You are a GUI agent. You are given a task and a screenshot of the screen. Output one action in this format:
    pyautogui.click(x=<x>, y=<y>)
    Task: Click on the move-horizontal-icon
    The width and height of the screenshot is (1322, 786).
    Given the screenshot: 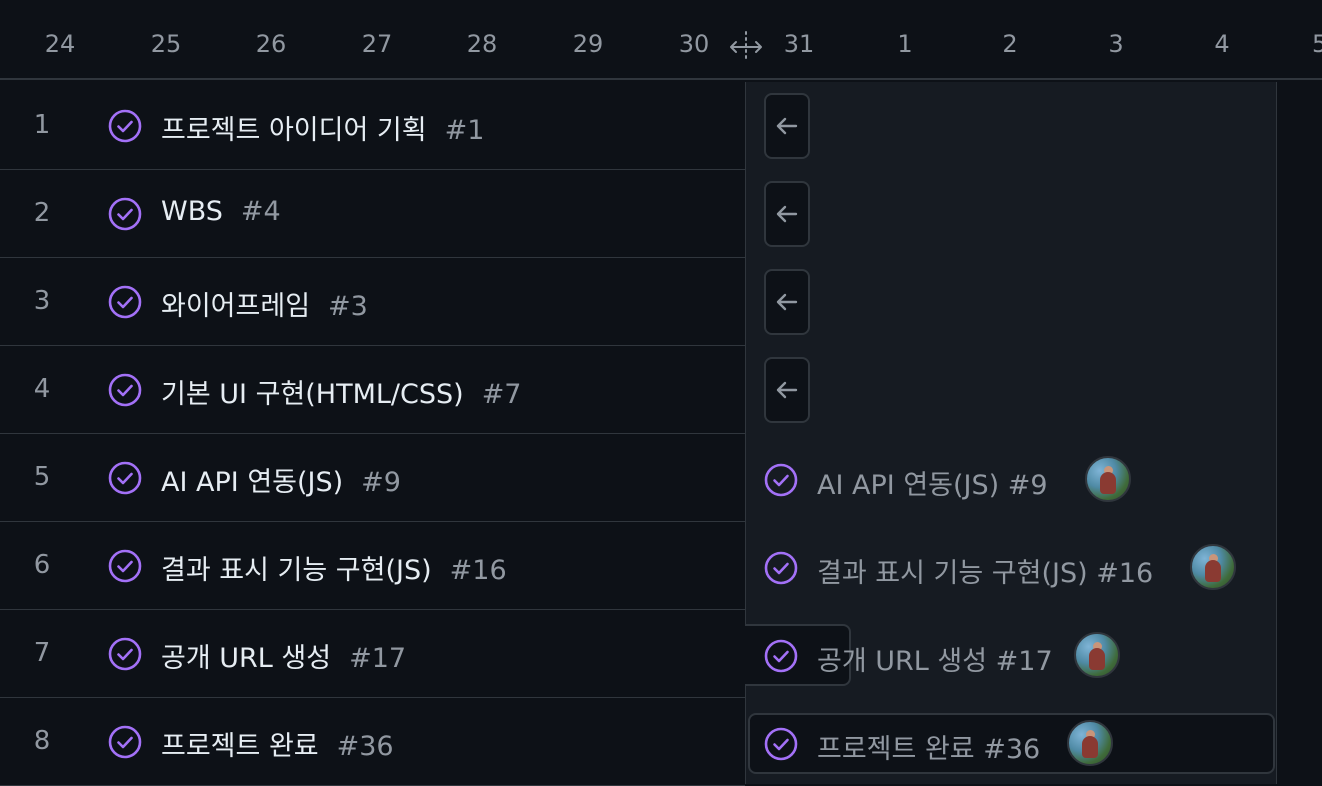 What is the action you would take?
    pyautogui.click(x=746, y=47)
    